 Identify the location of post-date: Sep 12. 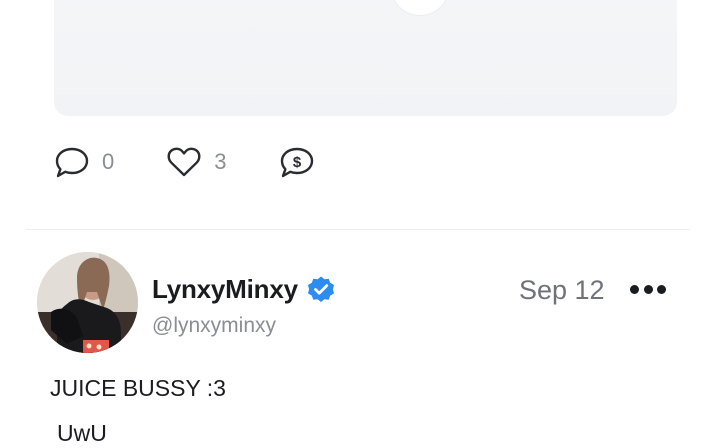
(562, 290).